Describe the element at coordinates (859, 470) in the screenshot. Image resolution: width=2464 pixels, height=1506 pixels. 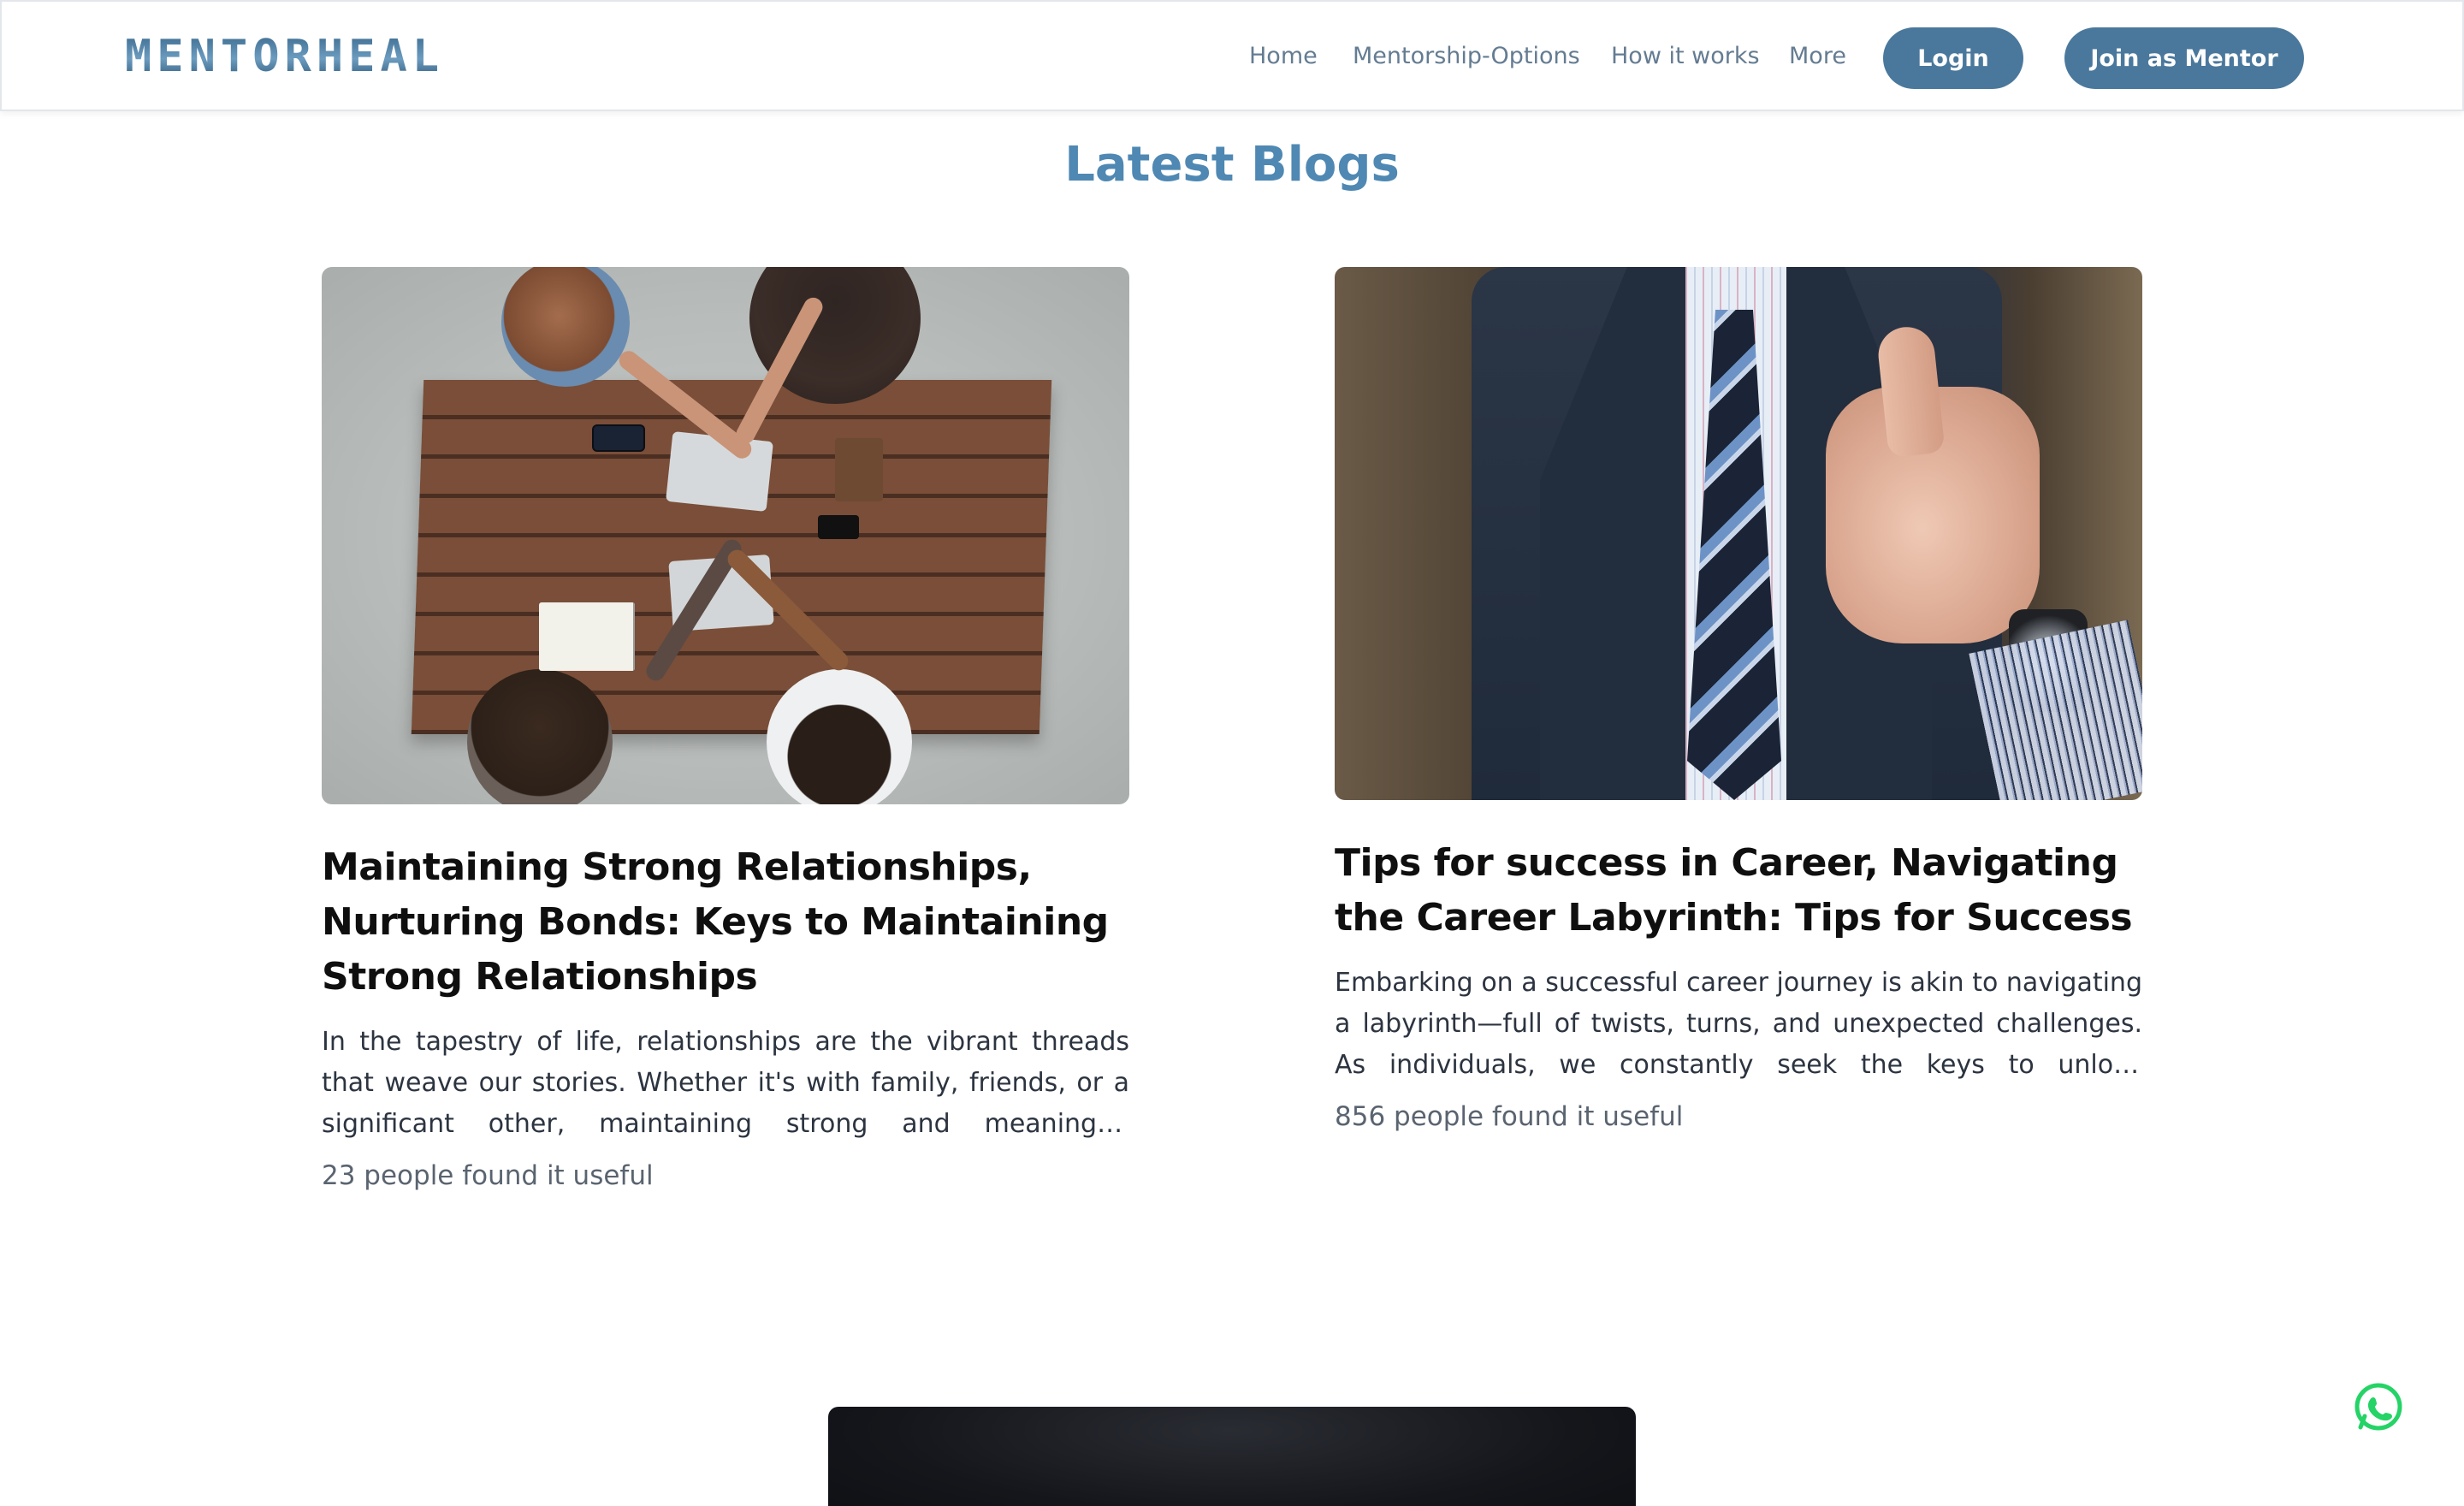
I see `notebook-graphic` at that location.